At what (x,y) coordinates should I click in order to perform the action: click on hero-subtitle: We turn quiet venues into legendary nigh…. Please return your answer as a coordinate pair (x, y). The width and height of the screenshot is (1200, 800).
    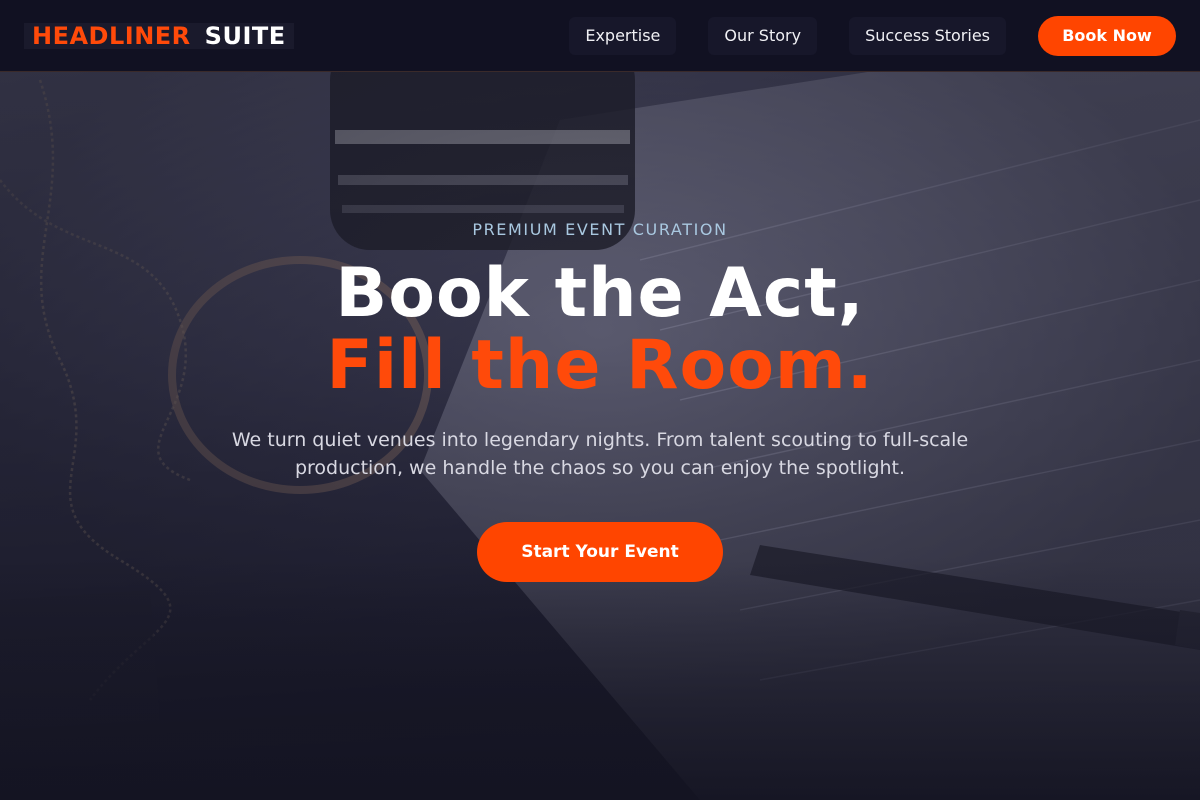
    Looking at the image, I should click on (600, 454).